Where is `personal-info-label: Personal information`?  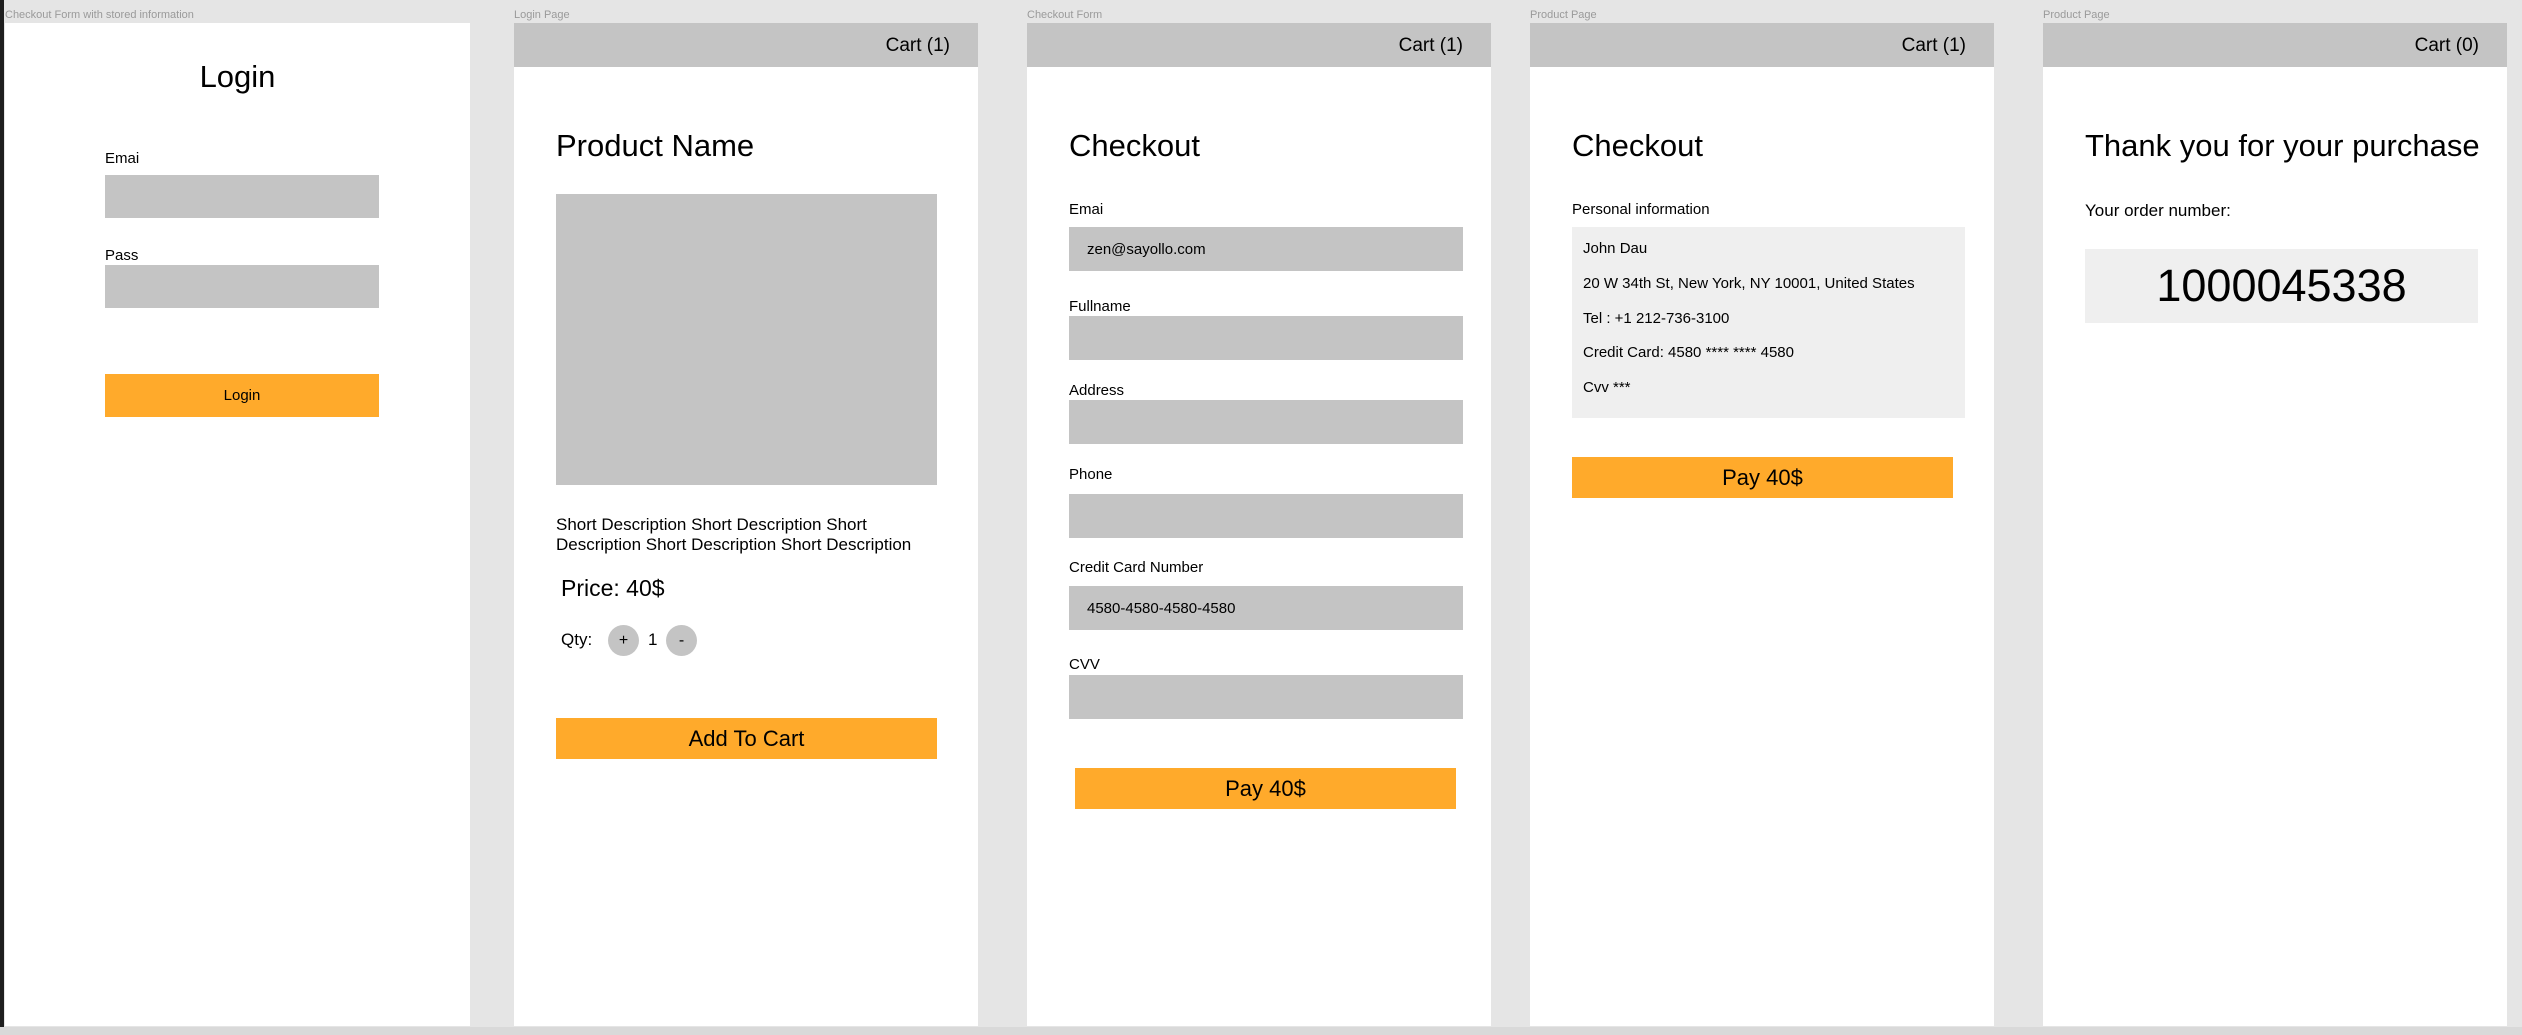 personal-info-label: Personal information is located at coordinates (1641, 209).